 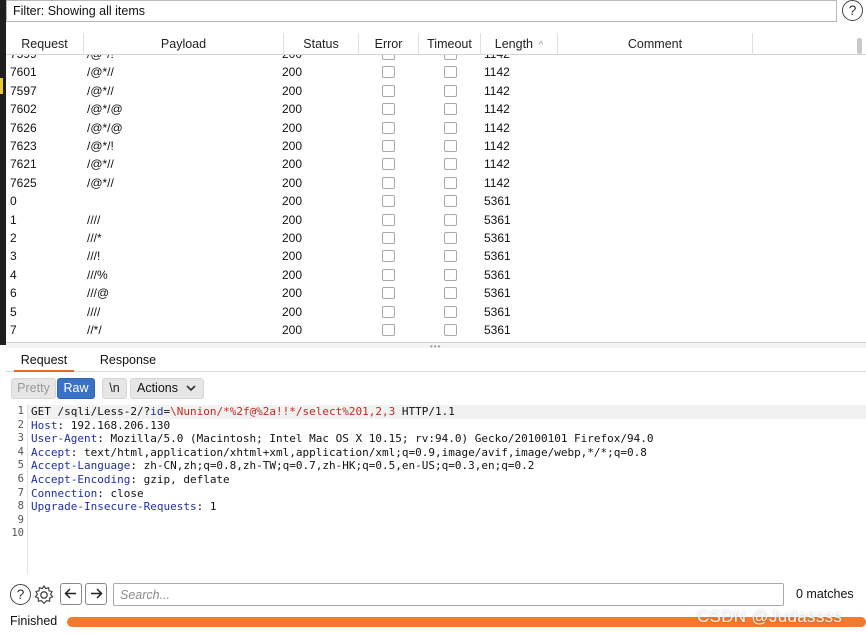 I want to click on column-header-timeout: Timeout, so click(x=450, y=44).